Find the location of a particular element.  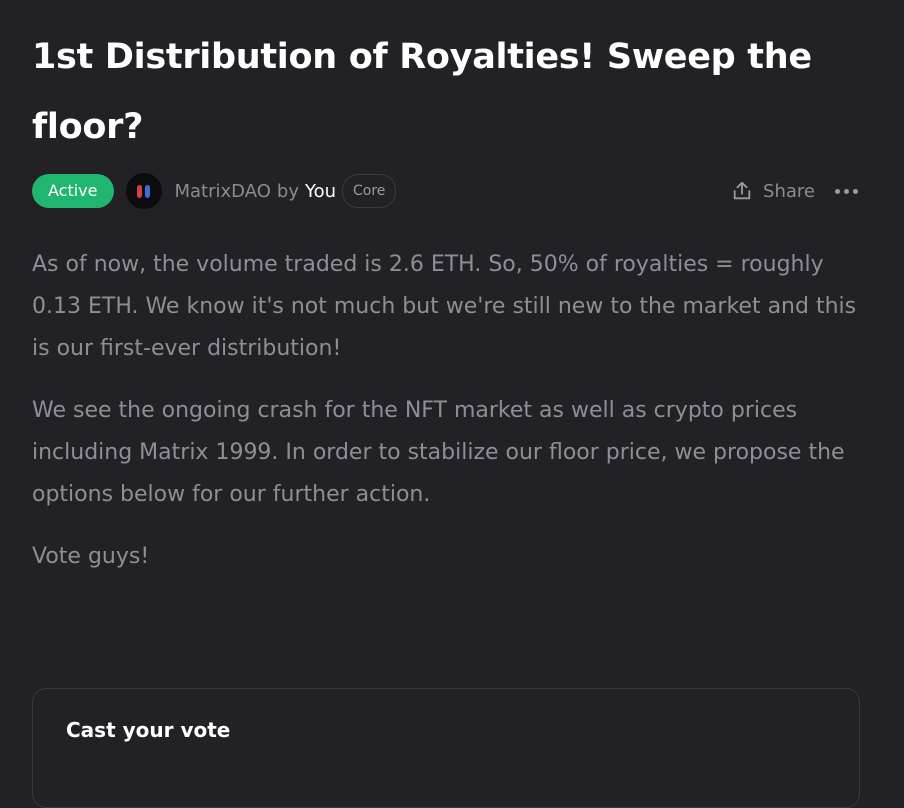

status-badge: Active is located at coordinates (73, 191).